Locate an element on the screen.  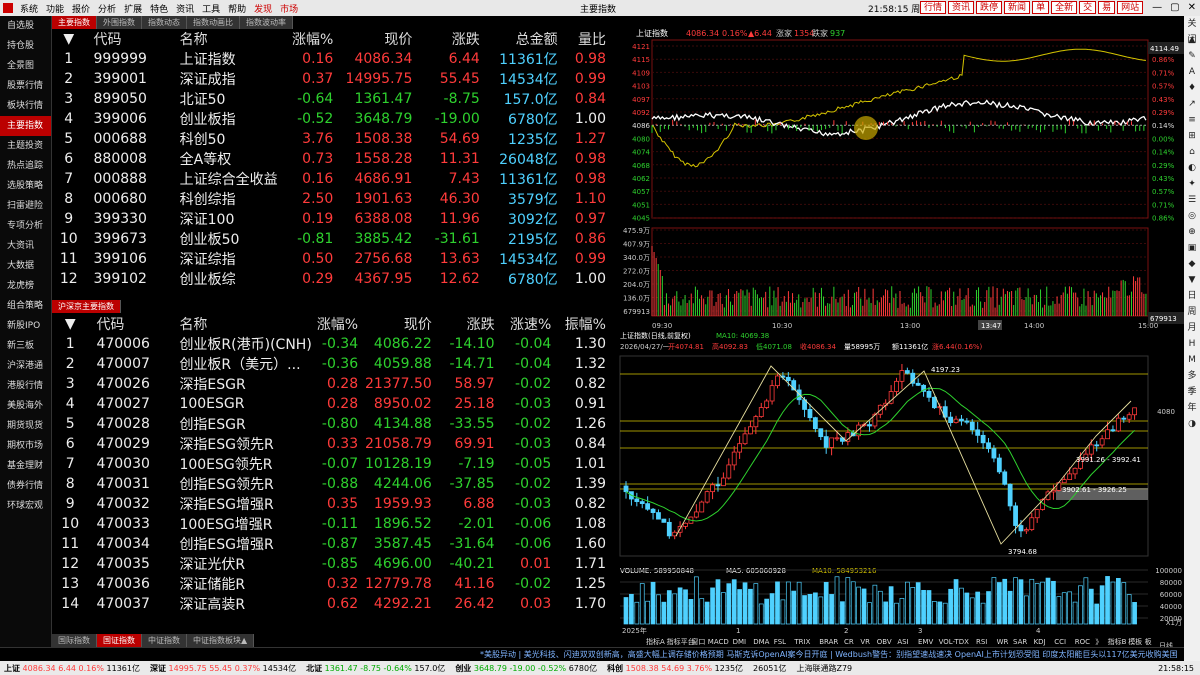
right-tool-10: ✦ is located at coordinates (1192, 184).